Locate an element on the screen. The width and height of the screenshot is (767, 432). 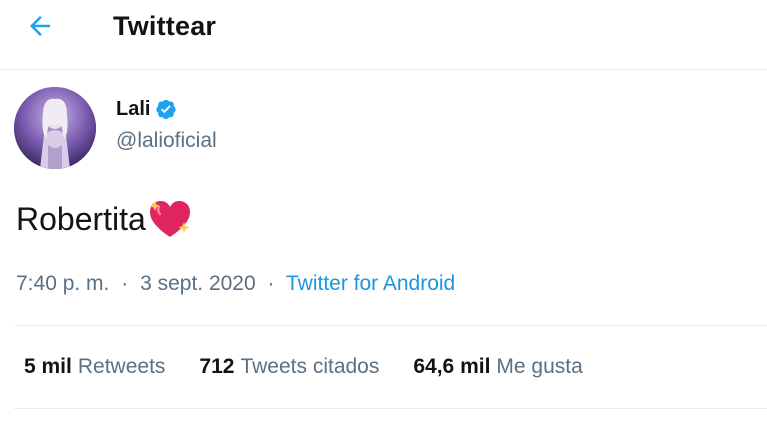
likes-count: 64,6 mil is located at coordinates (452, 366).